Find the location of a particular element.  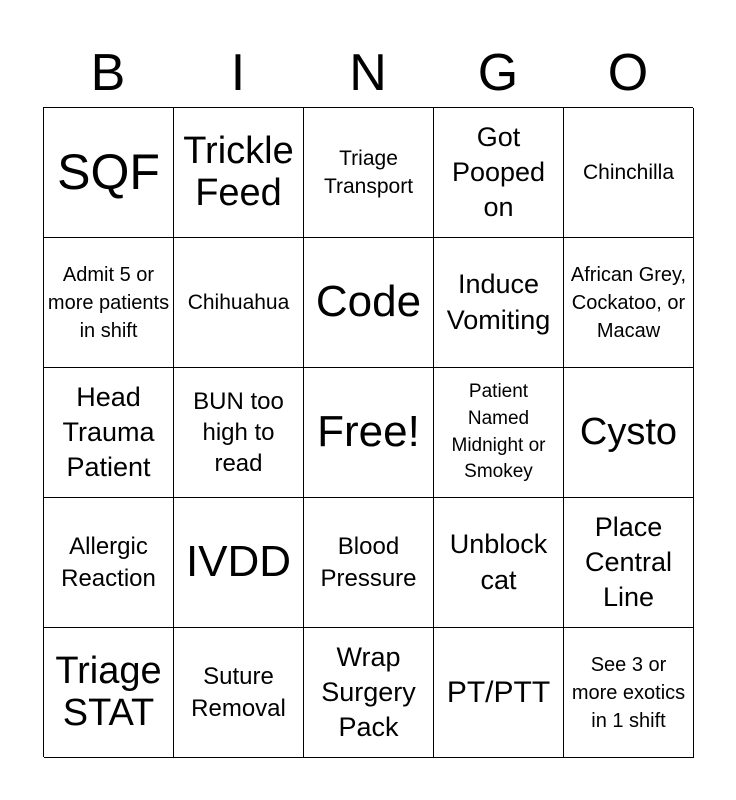

cell-text: Induce Vomiting is located at coordinates (498, 302).